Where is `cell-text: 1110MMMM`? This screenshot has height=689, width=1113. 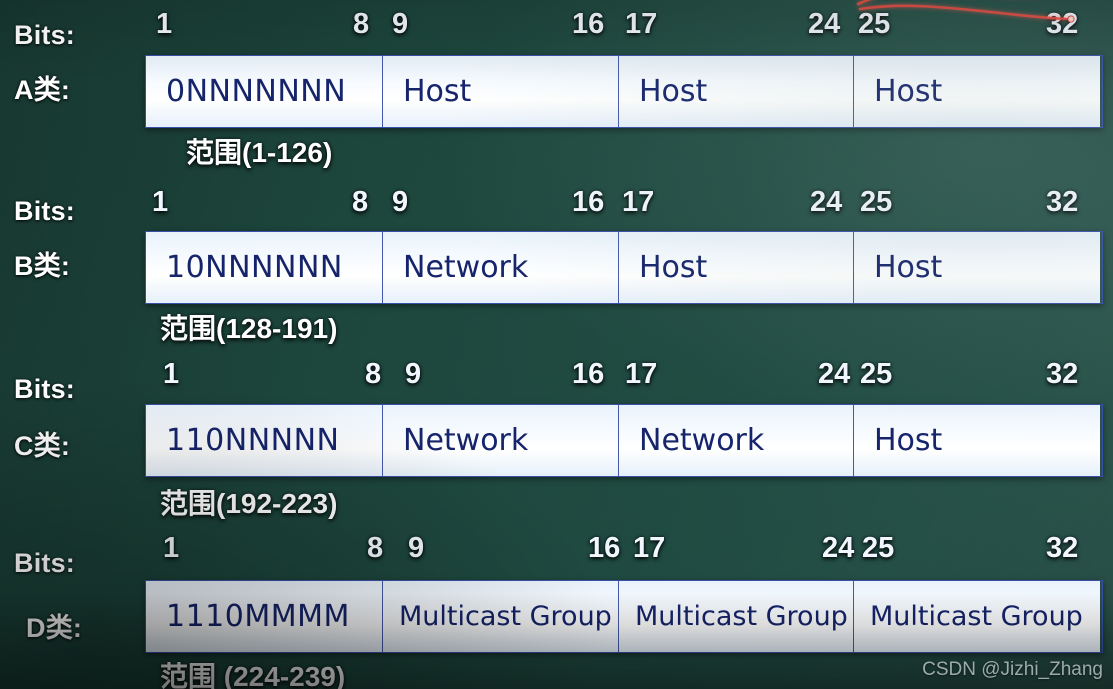 cell-text: 1110MMMM is located at coordinates (258, 616).